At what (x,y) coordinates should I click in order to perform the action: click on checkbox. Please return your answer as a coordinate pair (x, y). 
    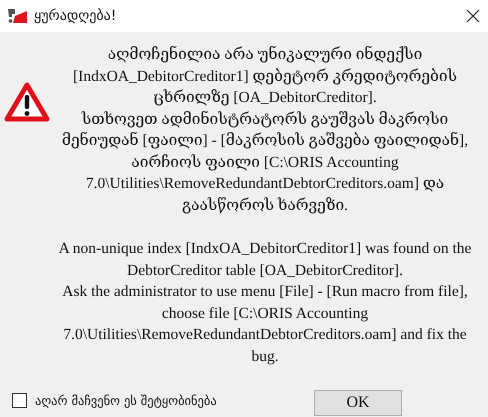
    Looking at the image, I should click on (19, 400).